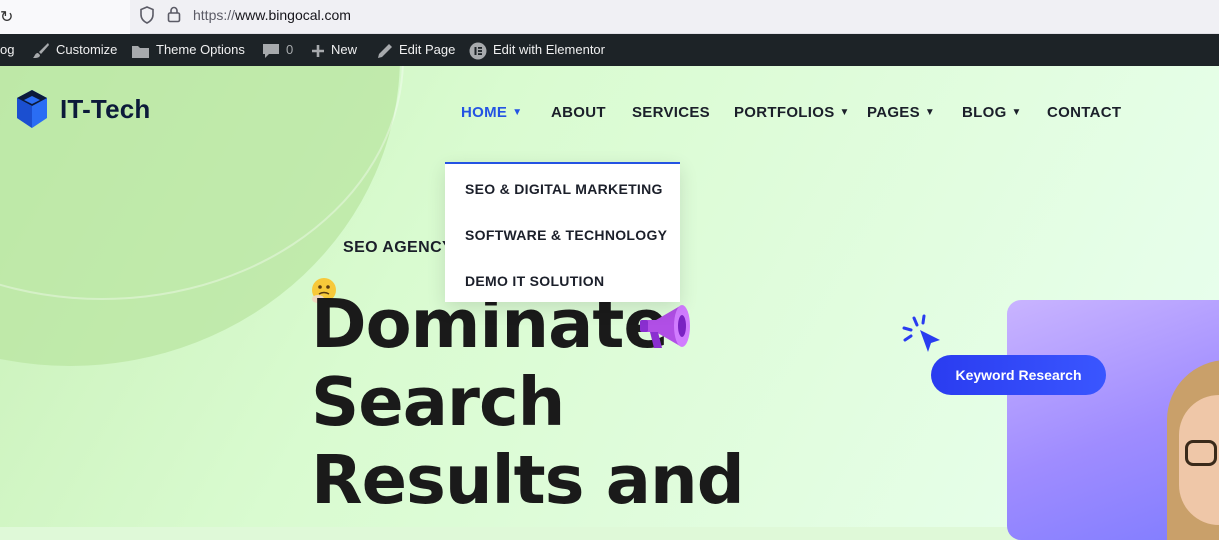 This screenshot has width=1219, height=540. I want to click on hero-subtitle: SEO AGENCY, so click(398, 247).